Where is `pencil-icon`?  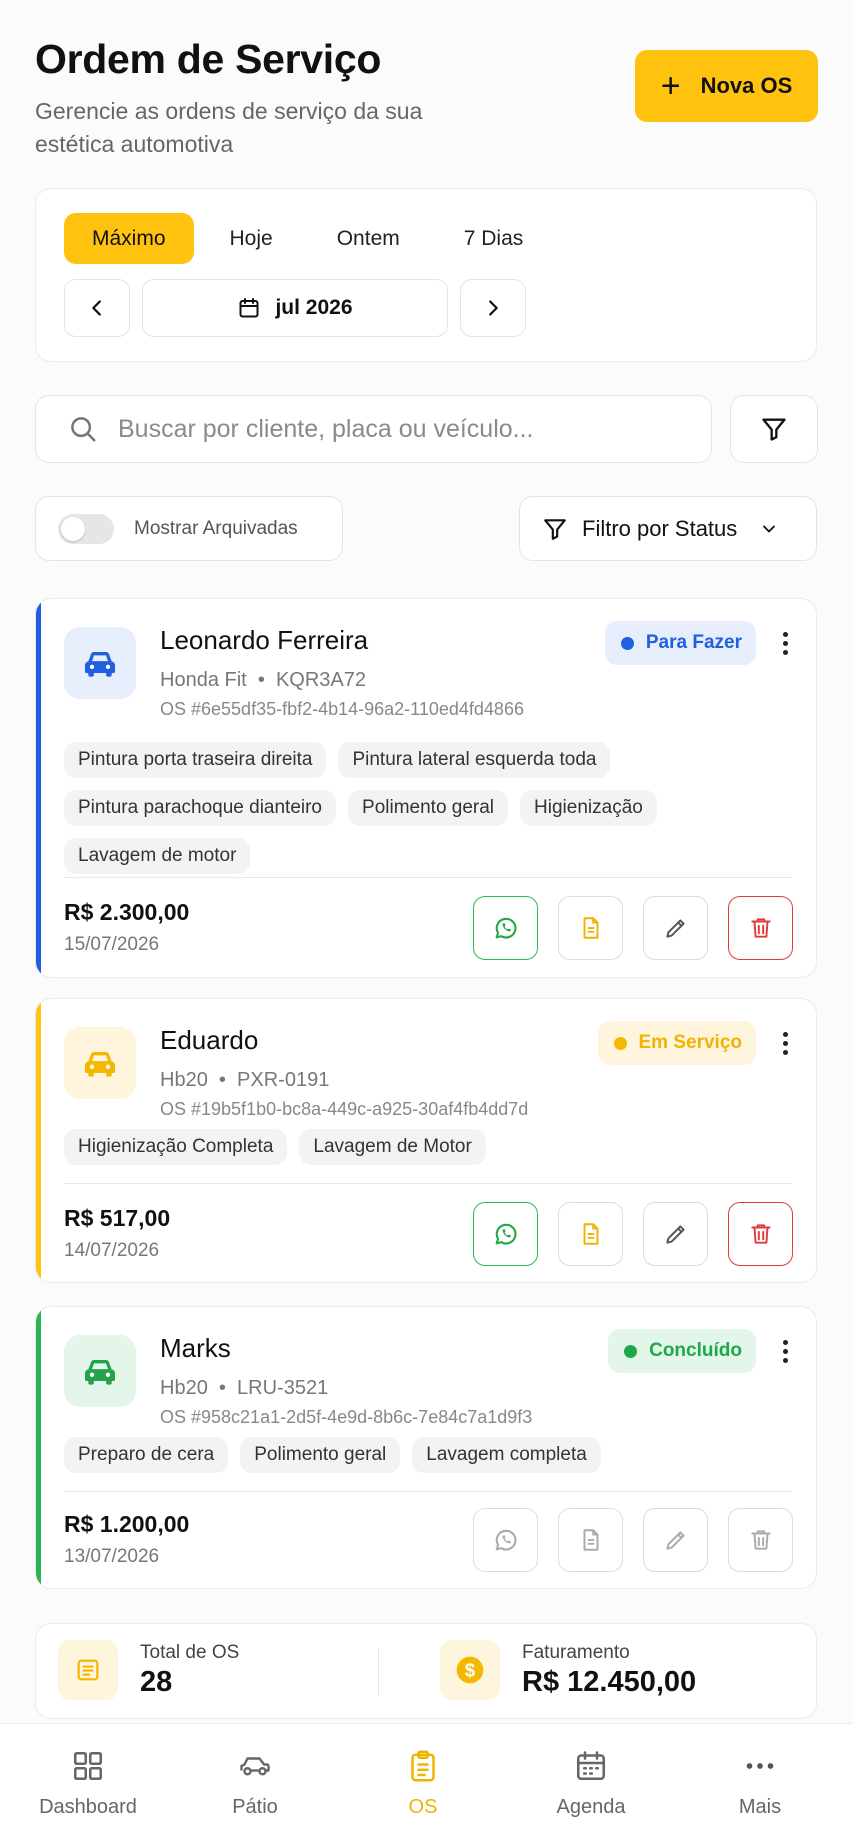
pencil-icon is located at coordinates (675, 1234).